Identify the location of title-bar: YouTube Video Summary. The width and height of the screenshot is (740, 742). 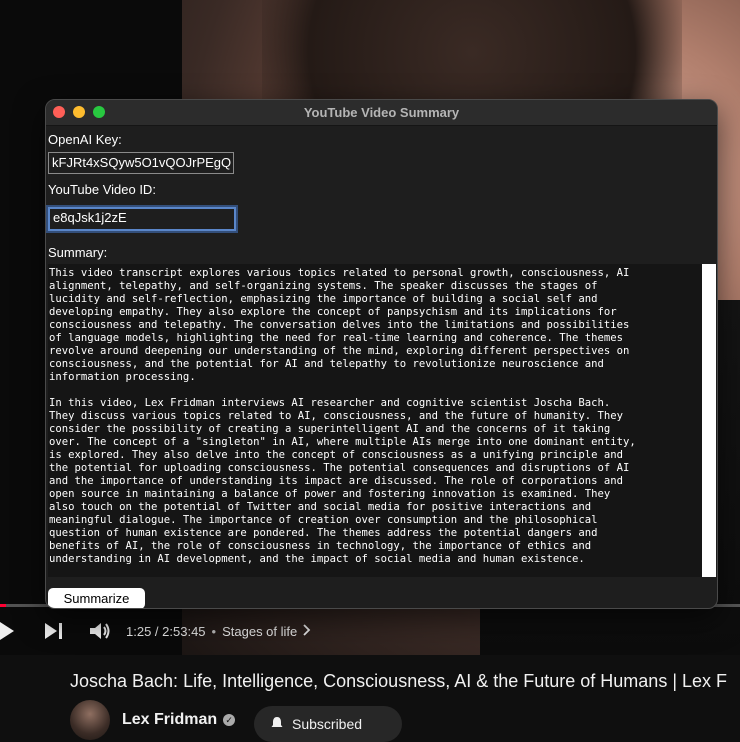
(381, 113).